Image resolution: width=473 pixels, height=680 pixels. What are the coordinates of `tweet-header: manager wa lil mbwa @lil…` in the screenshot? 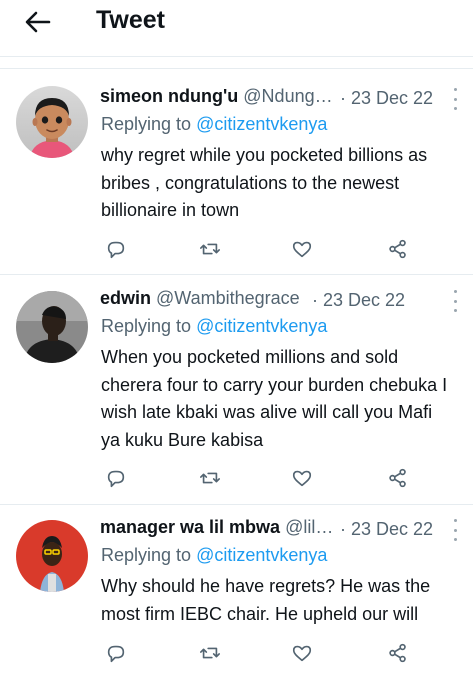 It's located at (221, 531).